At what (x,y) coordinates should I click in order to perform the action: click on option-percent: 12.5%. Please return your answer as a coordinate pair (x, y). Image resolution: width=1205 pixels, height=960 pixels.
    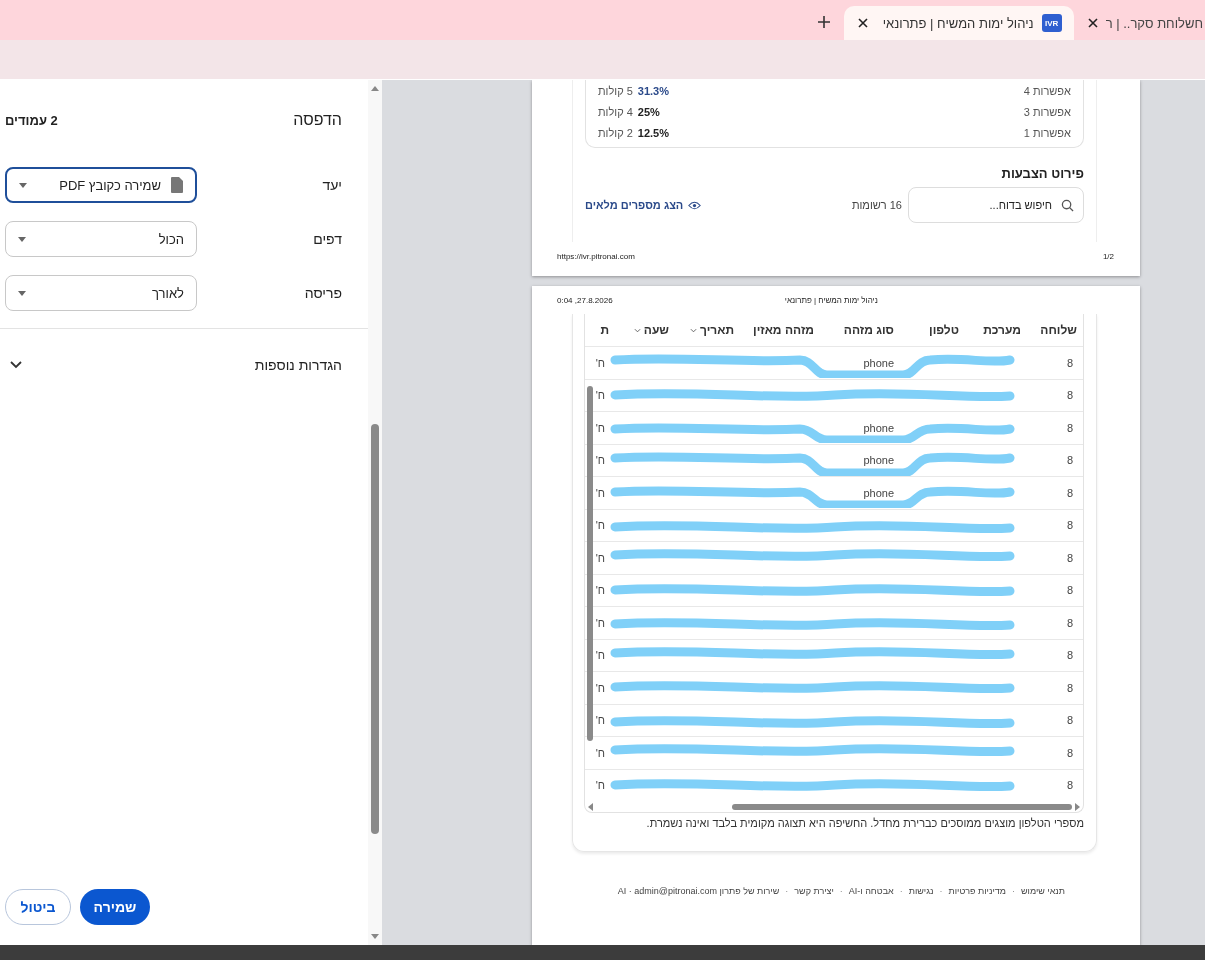
    Looking at the image, I should click on (653, 132).